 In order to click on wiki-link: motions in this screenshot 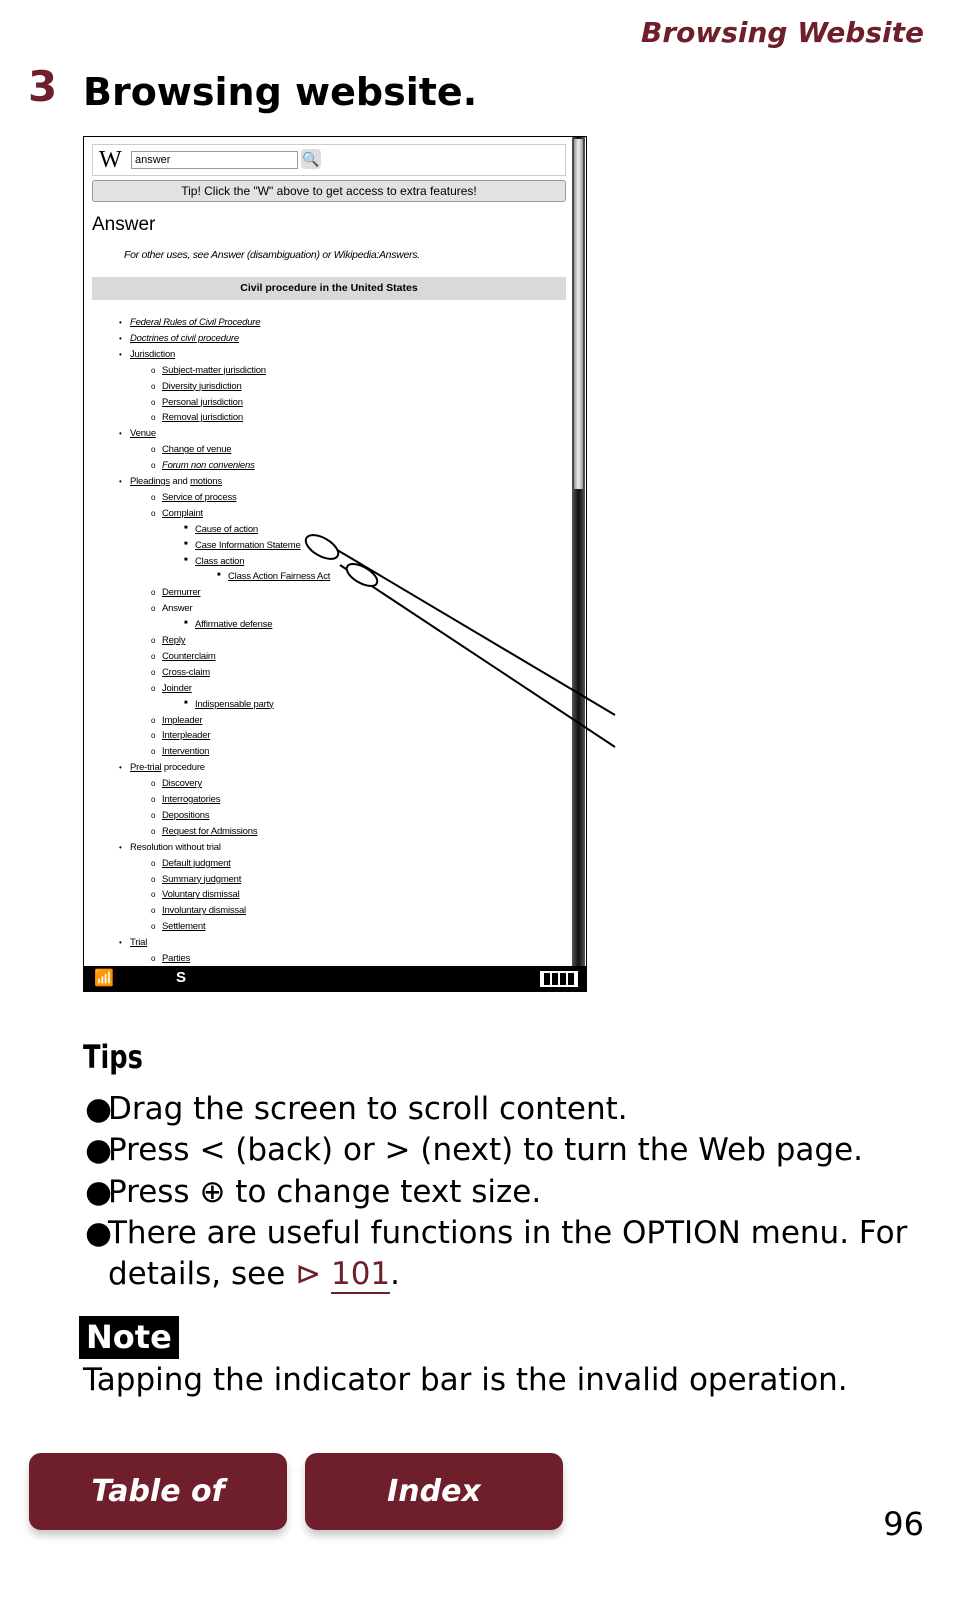, I will do `click(206, 481)`.